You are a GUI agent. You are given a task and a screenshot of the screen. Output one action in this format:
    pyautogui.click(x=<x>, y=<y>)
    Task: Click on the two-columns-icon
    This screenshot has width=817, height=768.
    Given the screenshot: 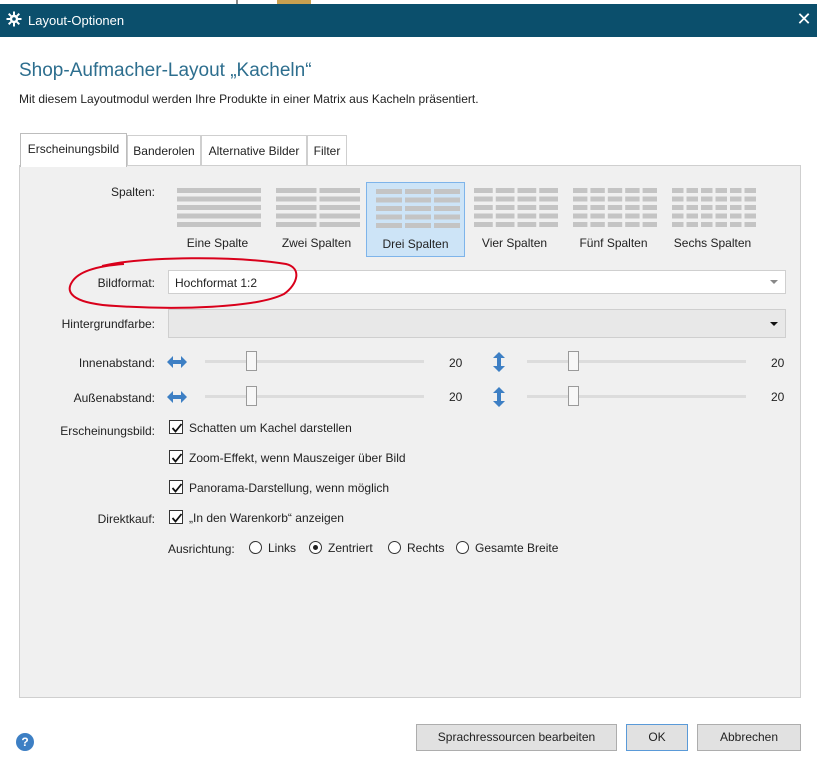 What is the action you would take?
    pyautogui.click(x=318, y=207)
    